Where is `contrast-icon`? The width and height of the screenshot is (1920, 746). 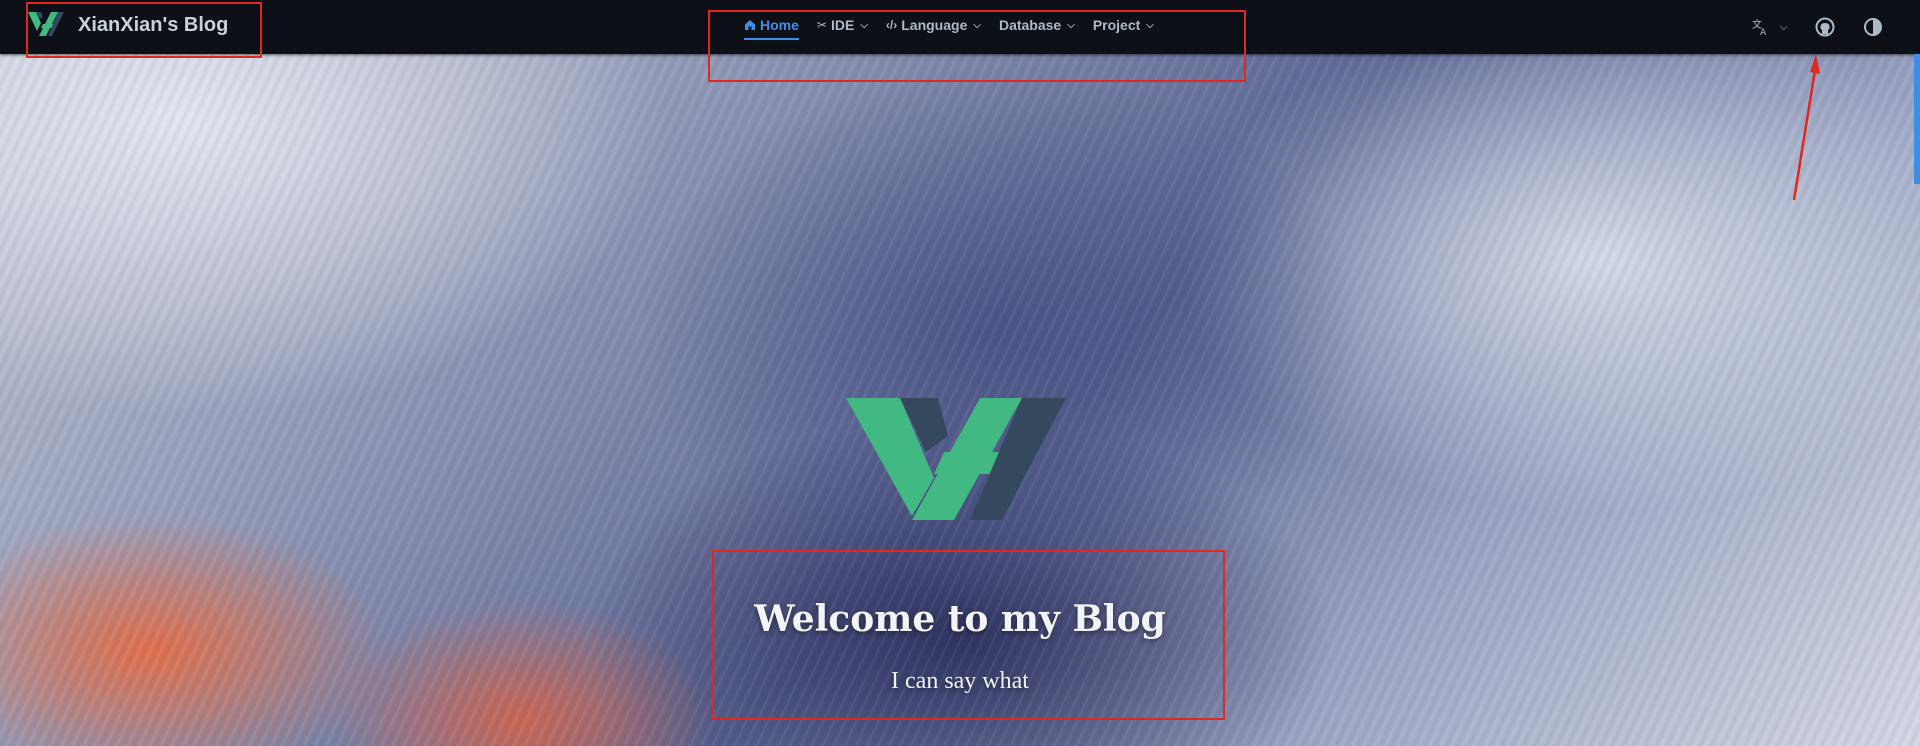 contrast-icon is located at coordinates (1873, 27).